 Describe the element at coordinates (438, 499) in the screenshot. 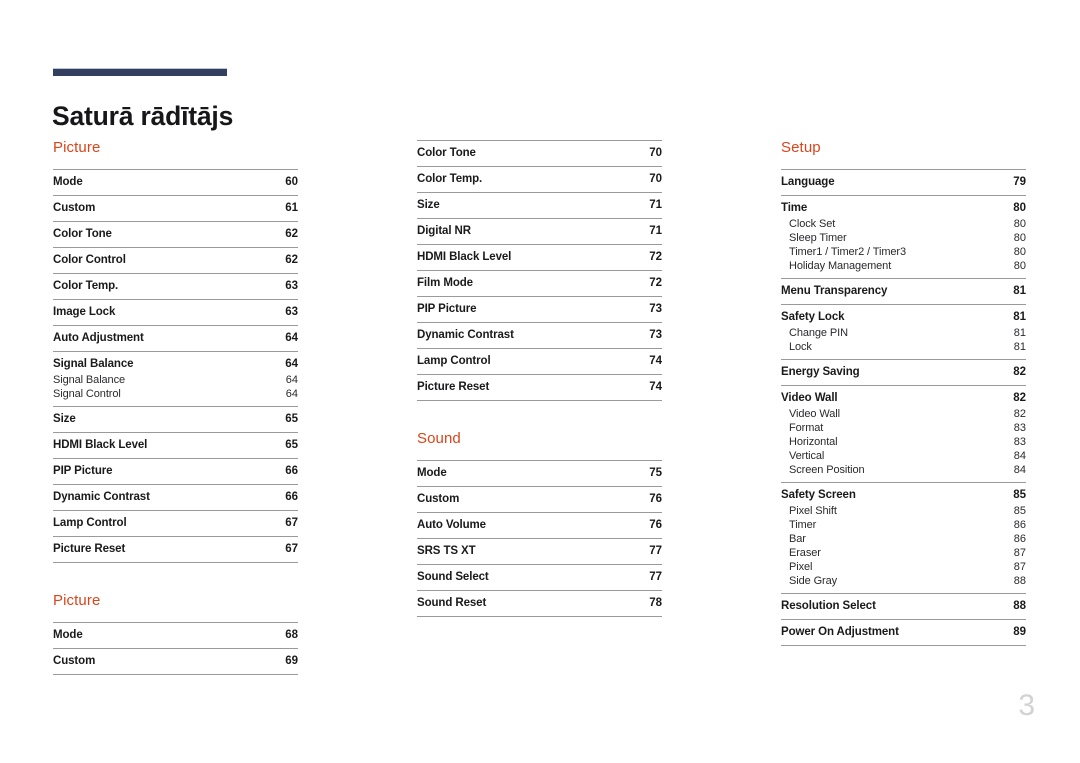

I see `toc-entry-label: Custom` at that location.